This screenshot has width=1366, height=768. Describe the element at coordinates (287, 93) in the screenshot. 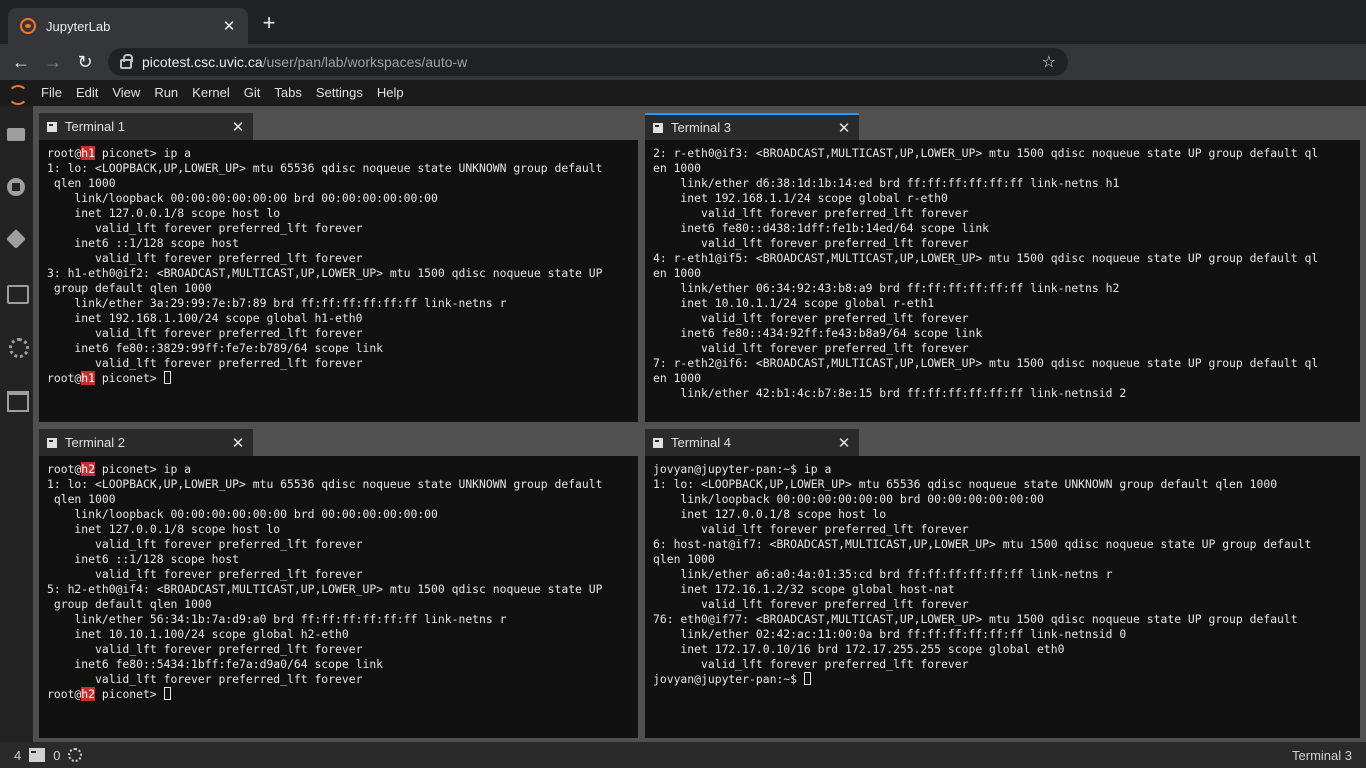

I see `menu-tabs: Tabs` at that location.